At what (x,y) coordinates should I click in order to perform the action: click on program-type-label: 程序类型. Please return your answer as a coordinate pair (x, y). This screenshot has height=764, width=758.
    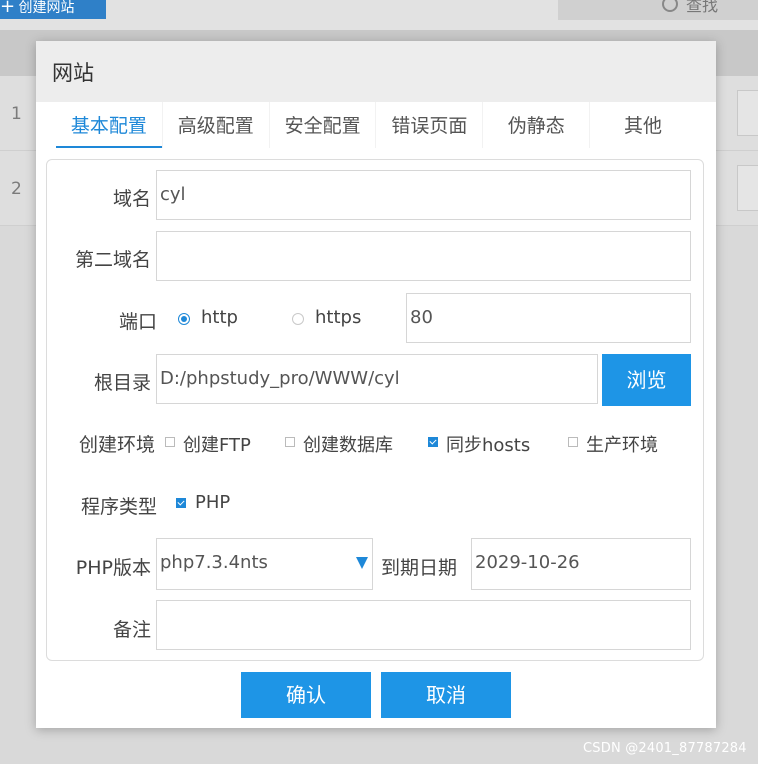
    Looking at the image, I should click on (118, 507).